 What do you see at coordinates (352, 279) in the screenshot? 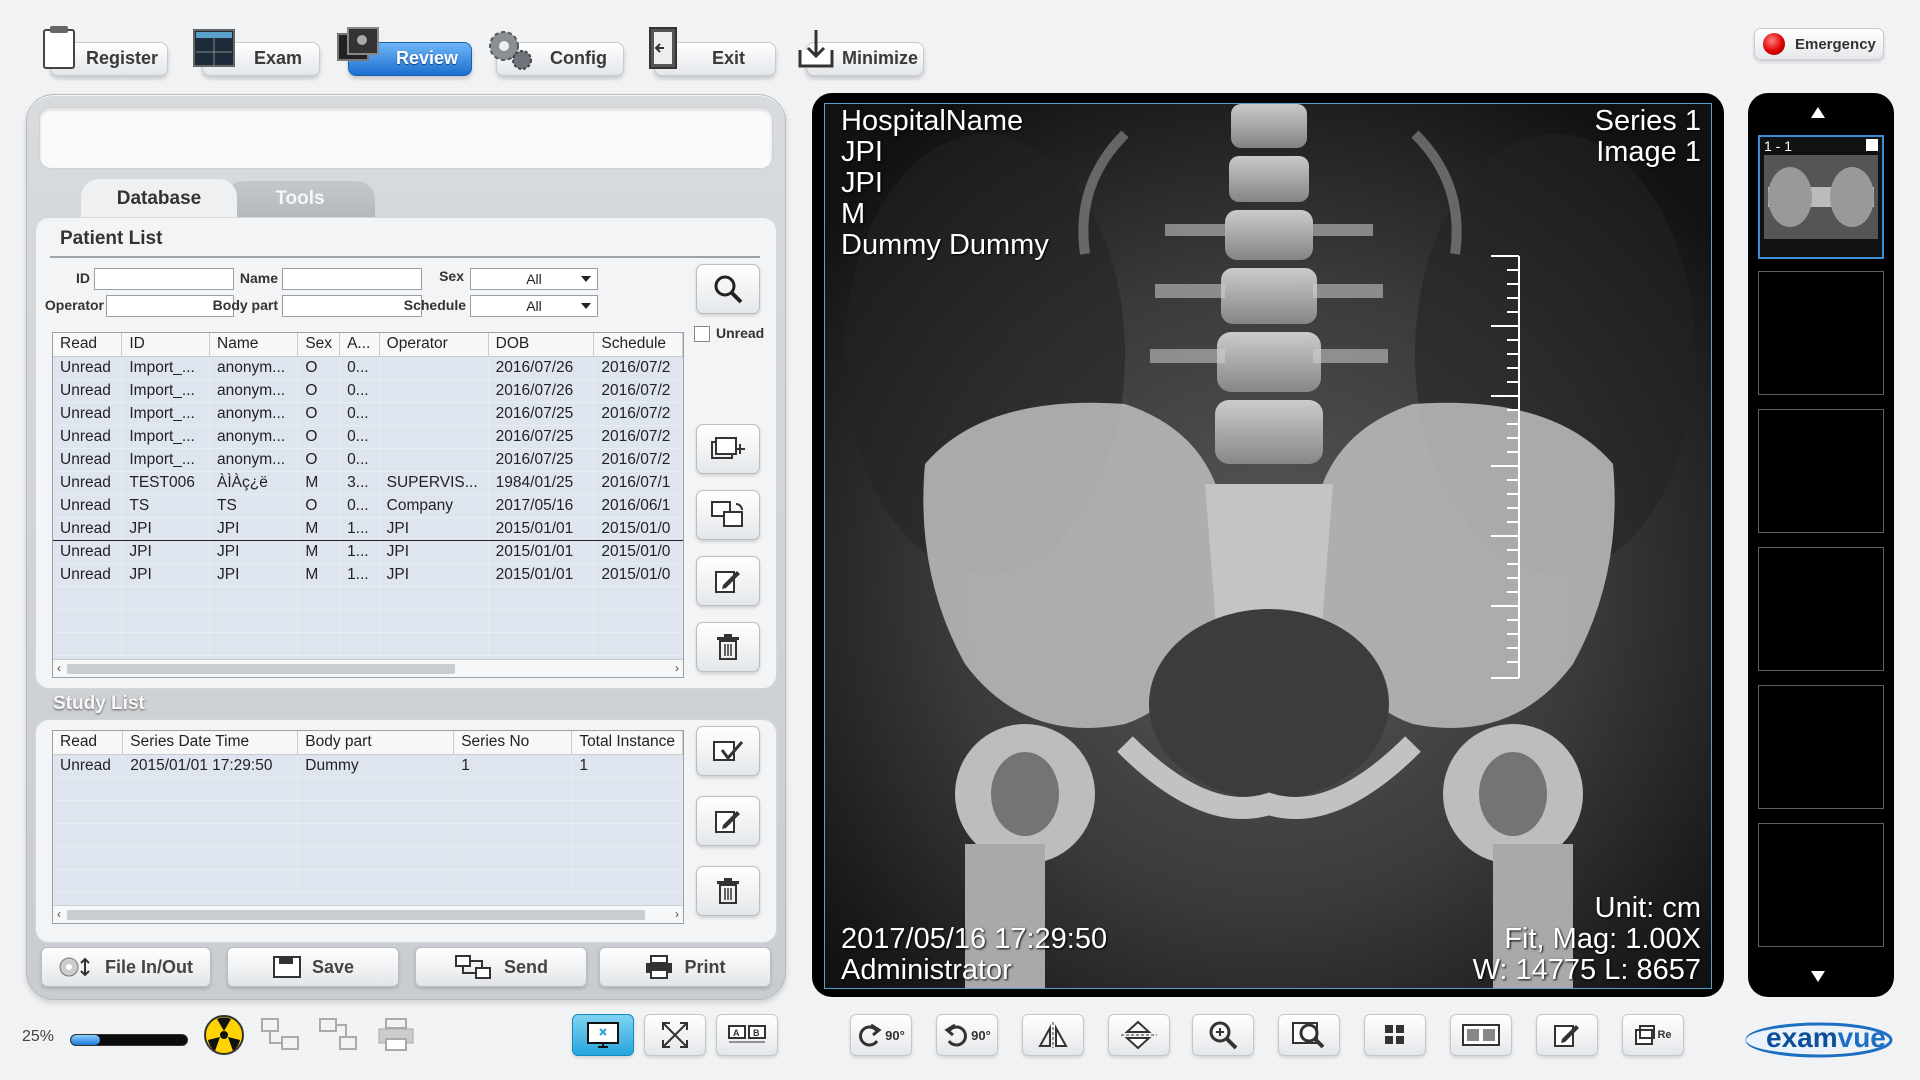
I see `name-field` at bounding box center [352, 279].